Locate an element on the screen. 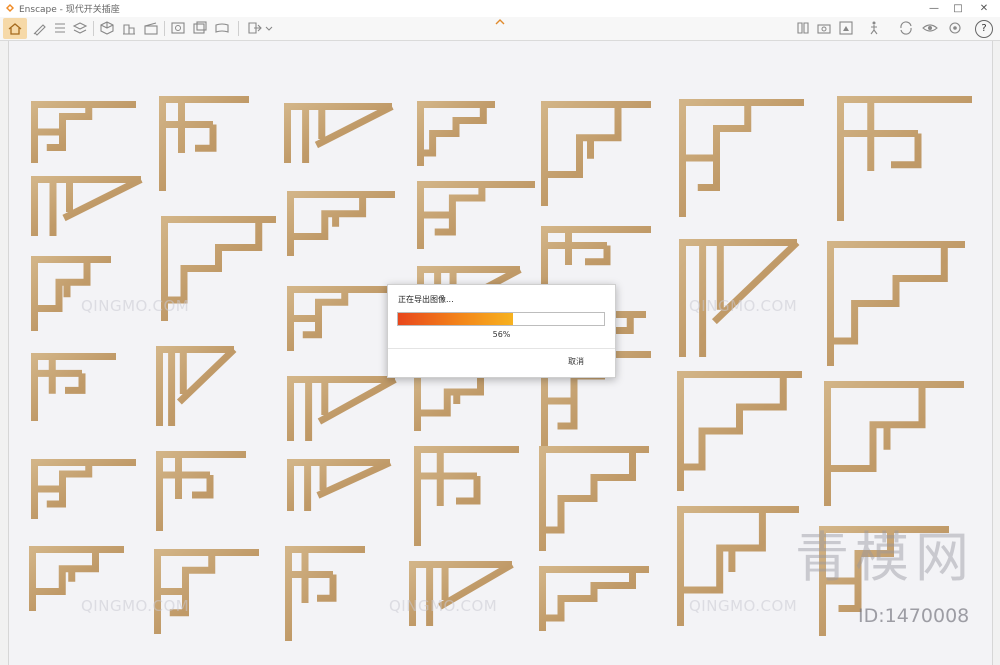  maximize-button: □ is located at coordinates (958, 8).